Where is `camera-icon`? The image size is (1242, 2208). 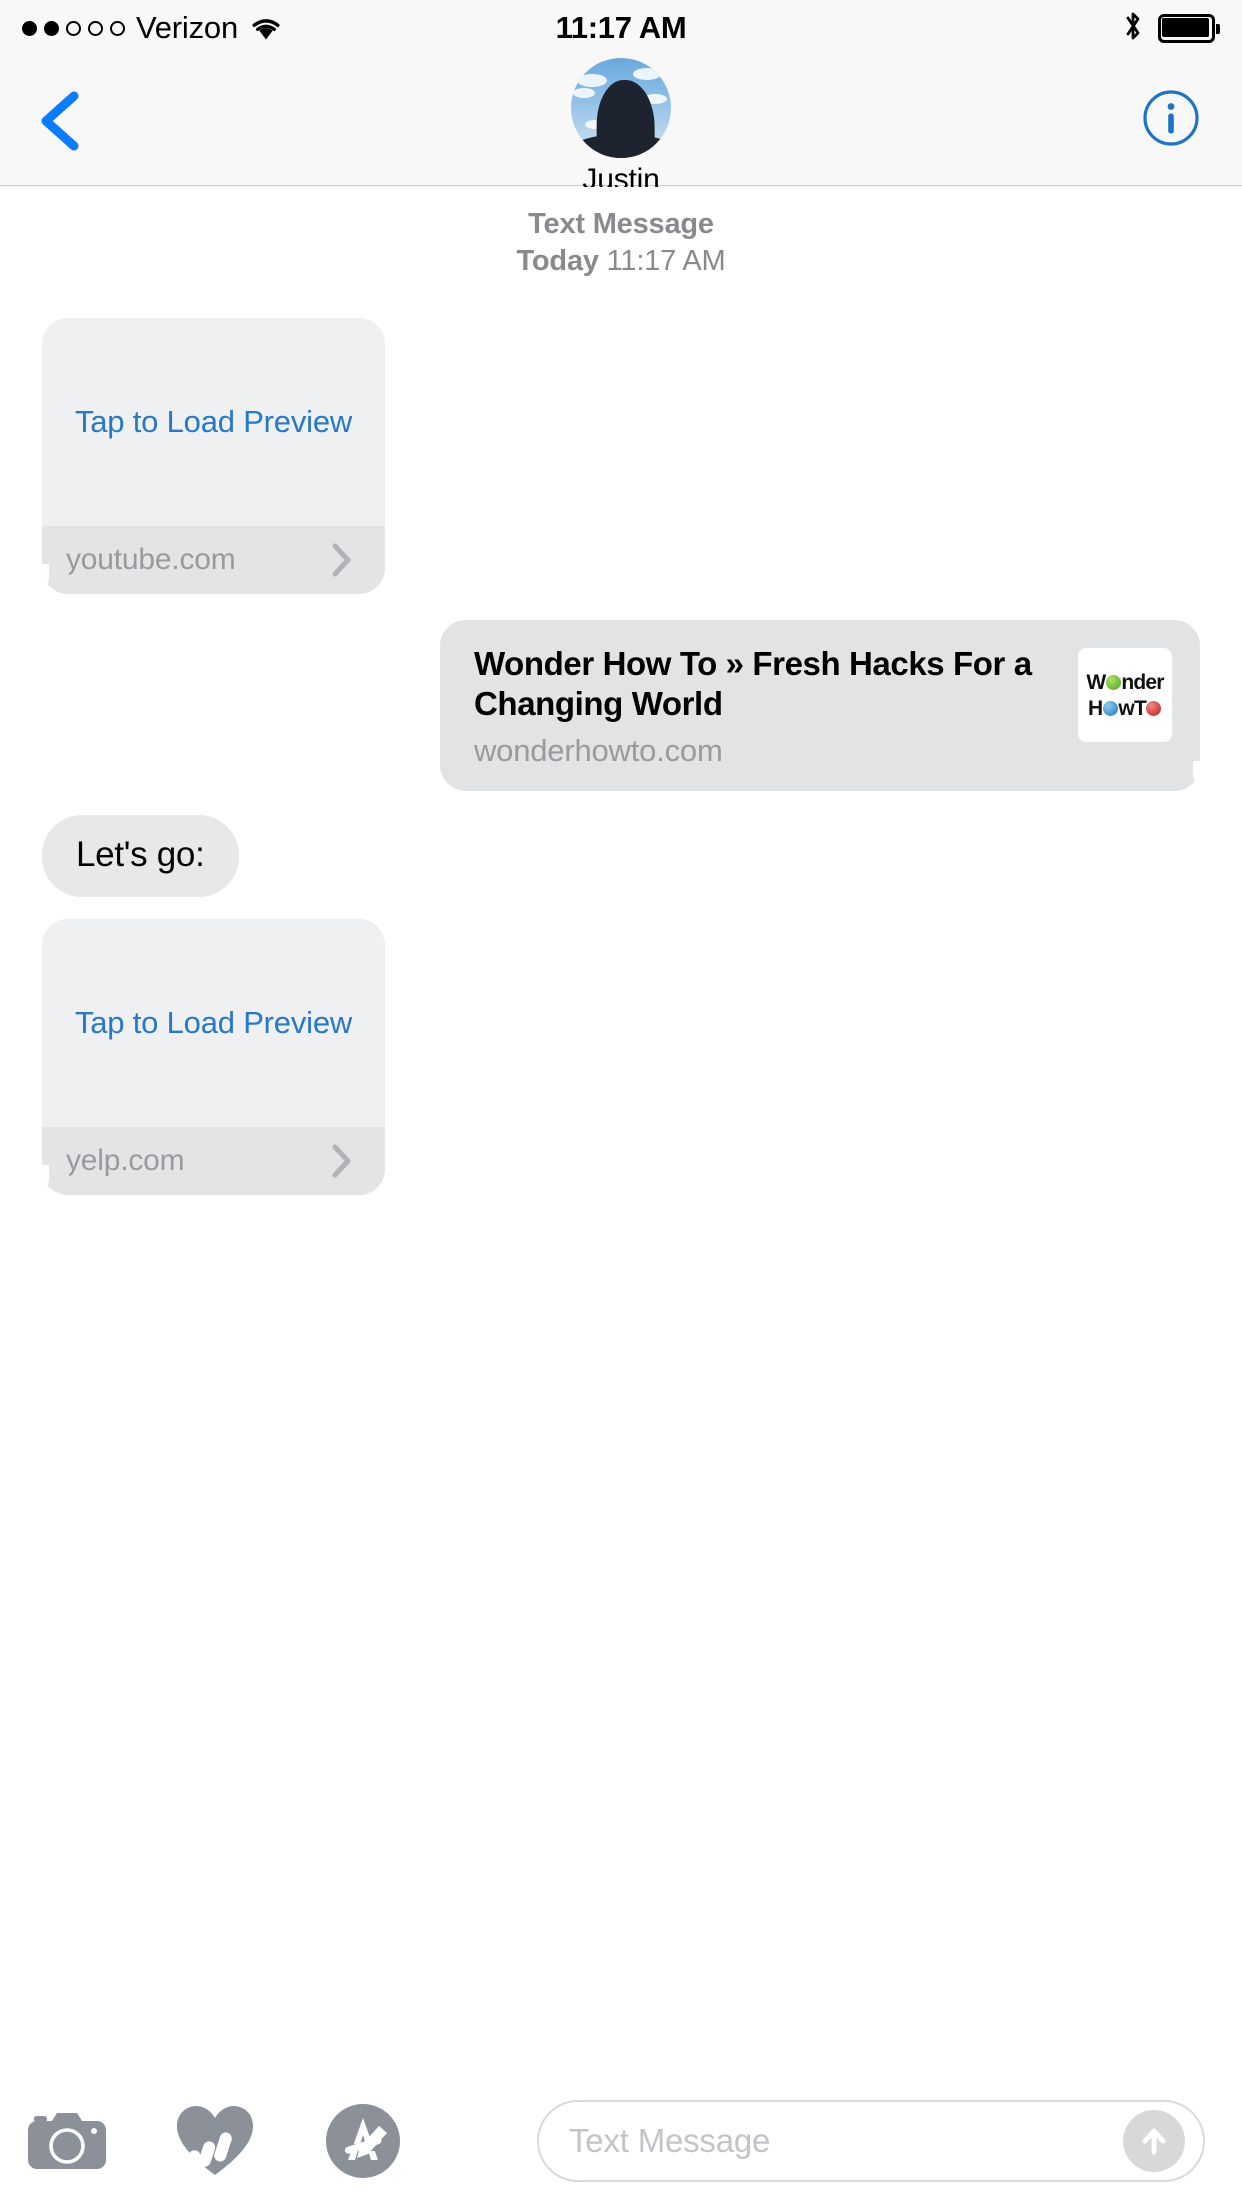 camera-icon is located at coordinates (67, 2141).